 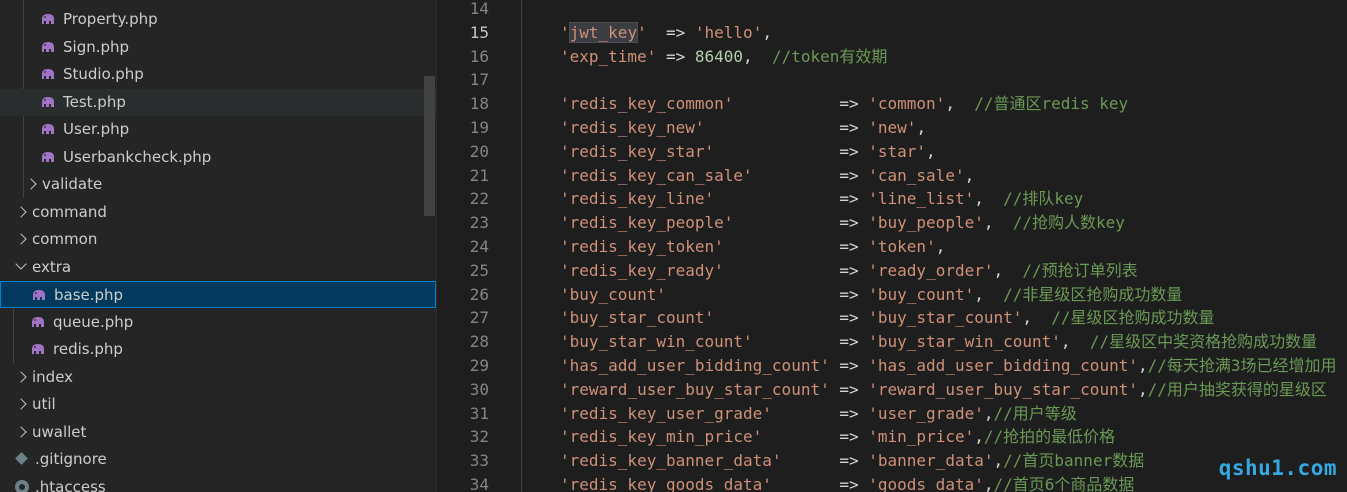 What do you see at coordinates (218, 19) in the screenshot?
I see `explorer-item: Property.php` at bounding box center [218, 19].